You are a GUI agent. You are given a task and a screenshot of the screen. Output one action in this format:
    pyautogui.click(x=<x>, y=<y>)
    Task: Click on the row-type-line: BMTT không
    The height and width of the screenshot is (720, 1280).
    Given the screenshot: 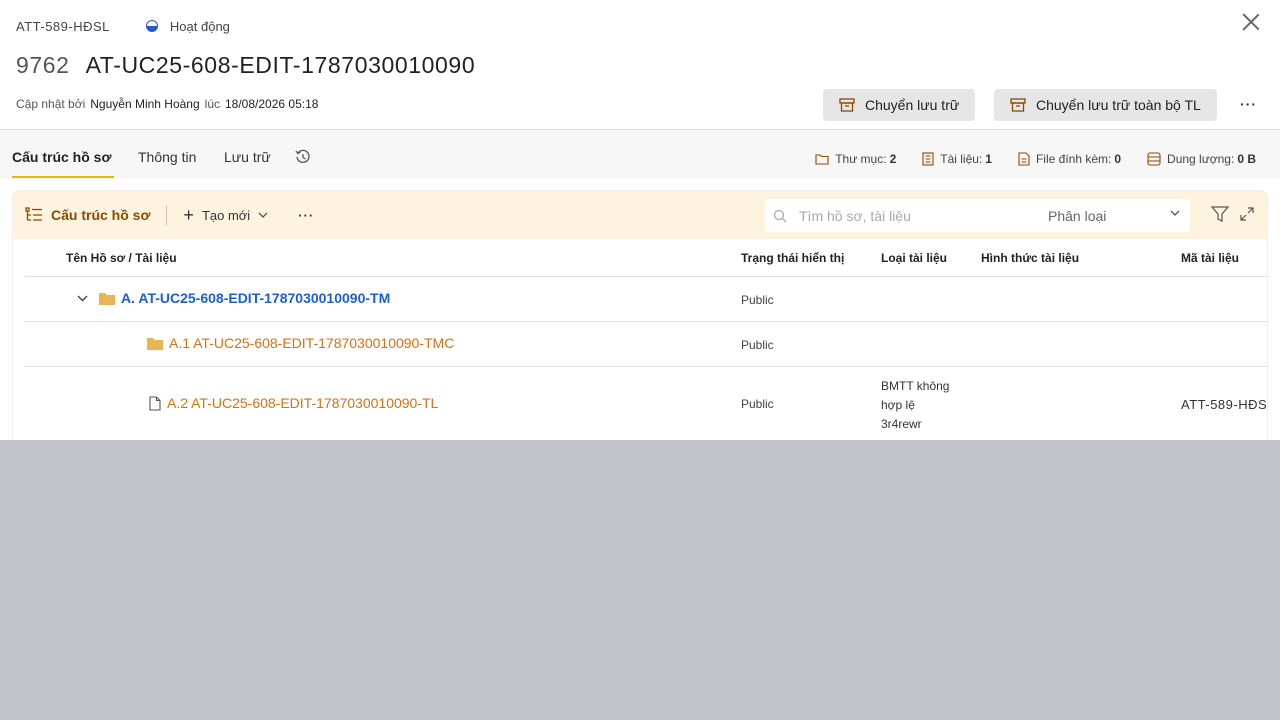 What is the action you would take?
    pyautogui.click(x=915, y=386)
    